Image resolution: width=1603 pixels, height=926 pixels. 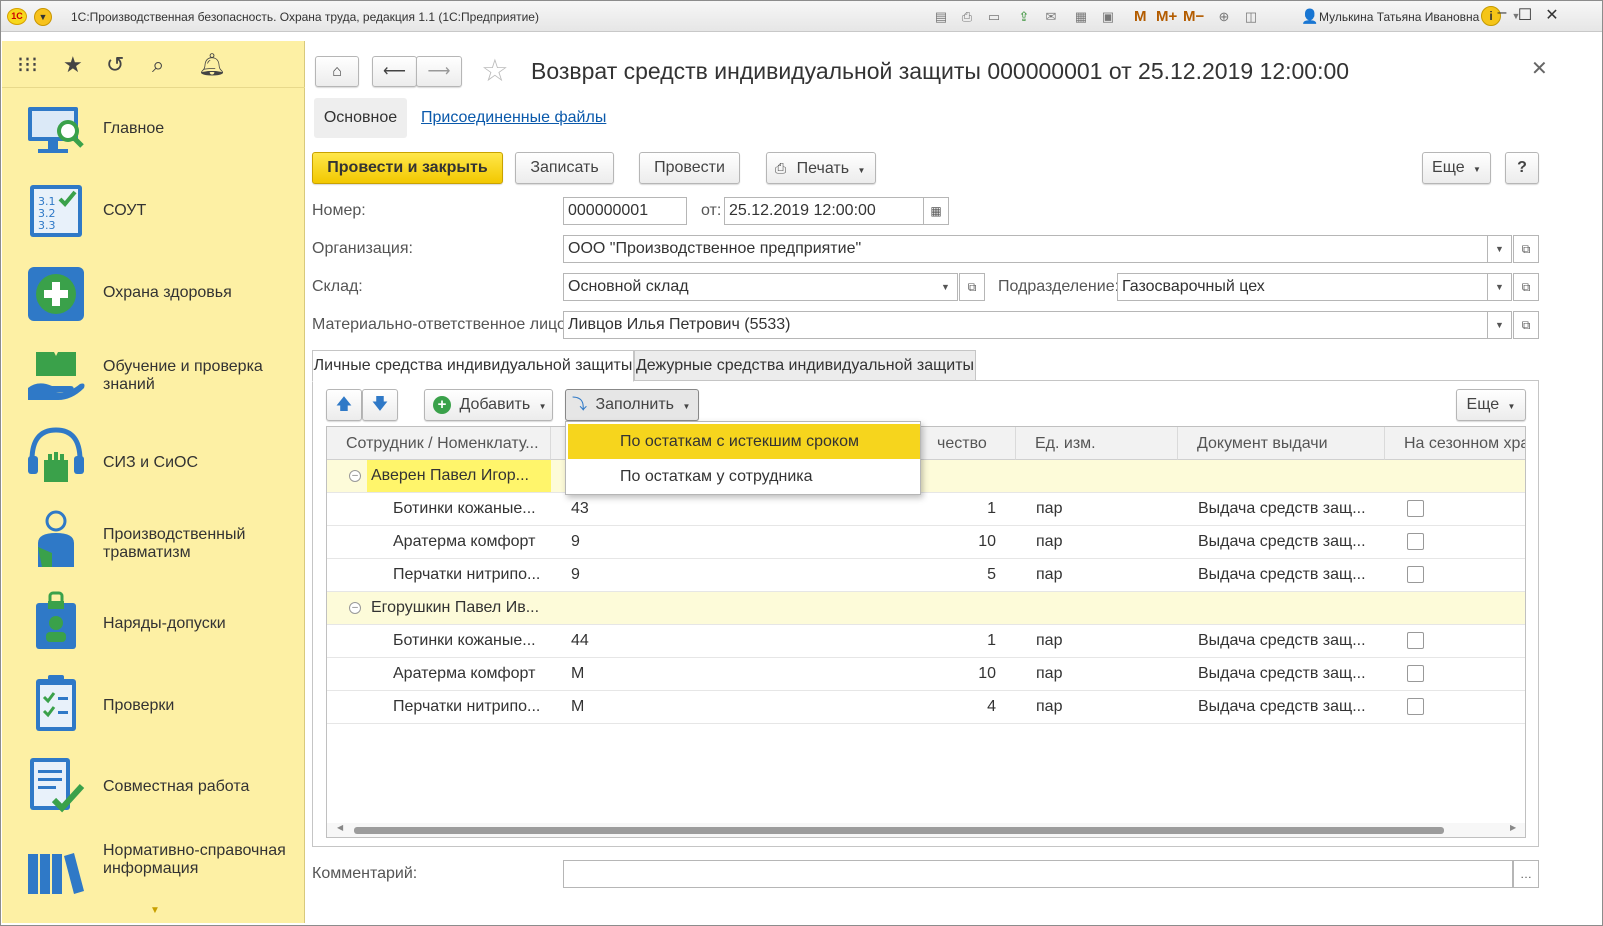 What do you see at coordinates (824, 211) in the screenshot?
I see `date-field: 25.12.2019 12:00:00` at bounding box center [824, 211].